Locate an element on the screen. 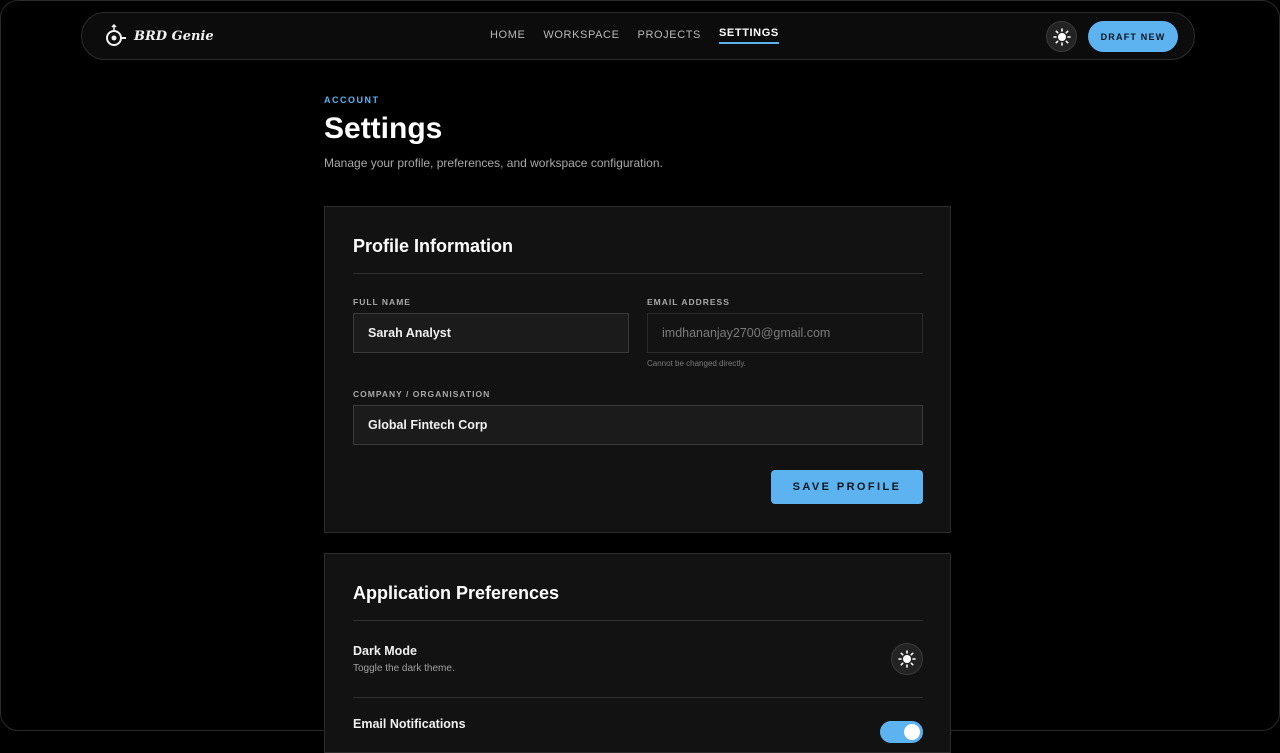 Image resolution: width=1280 pixels, height=753 pixels. brand-logo: BRD Genie is located at coordinates (159, 36).